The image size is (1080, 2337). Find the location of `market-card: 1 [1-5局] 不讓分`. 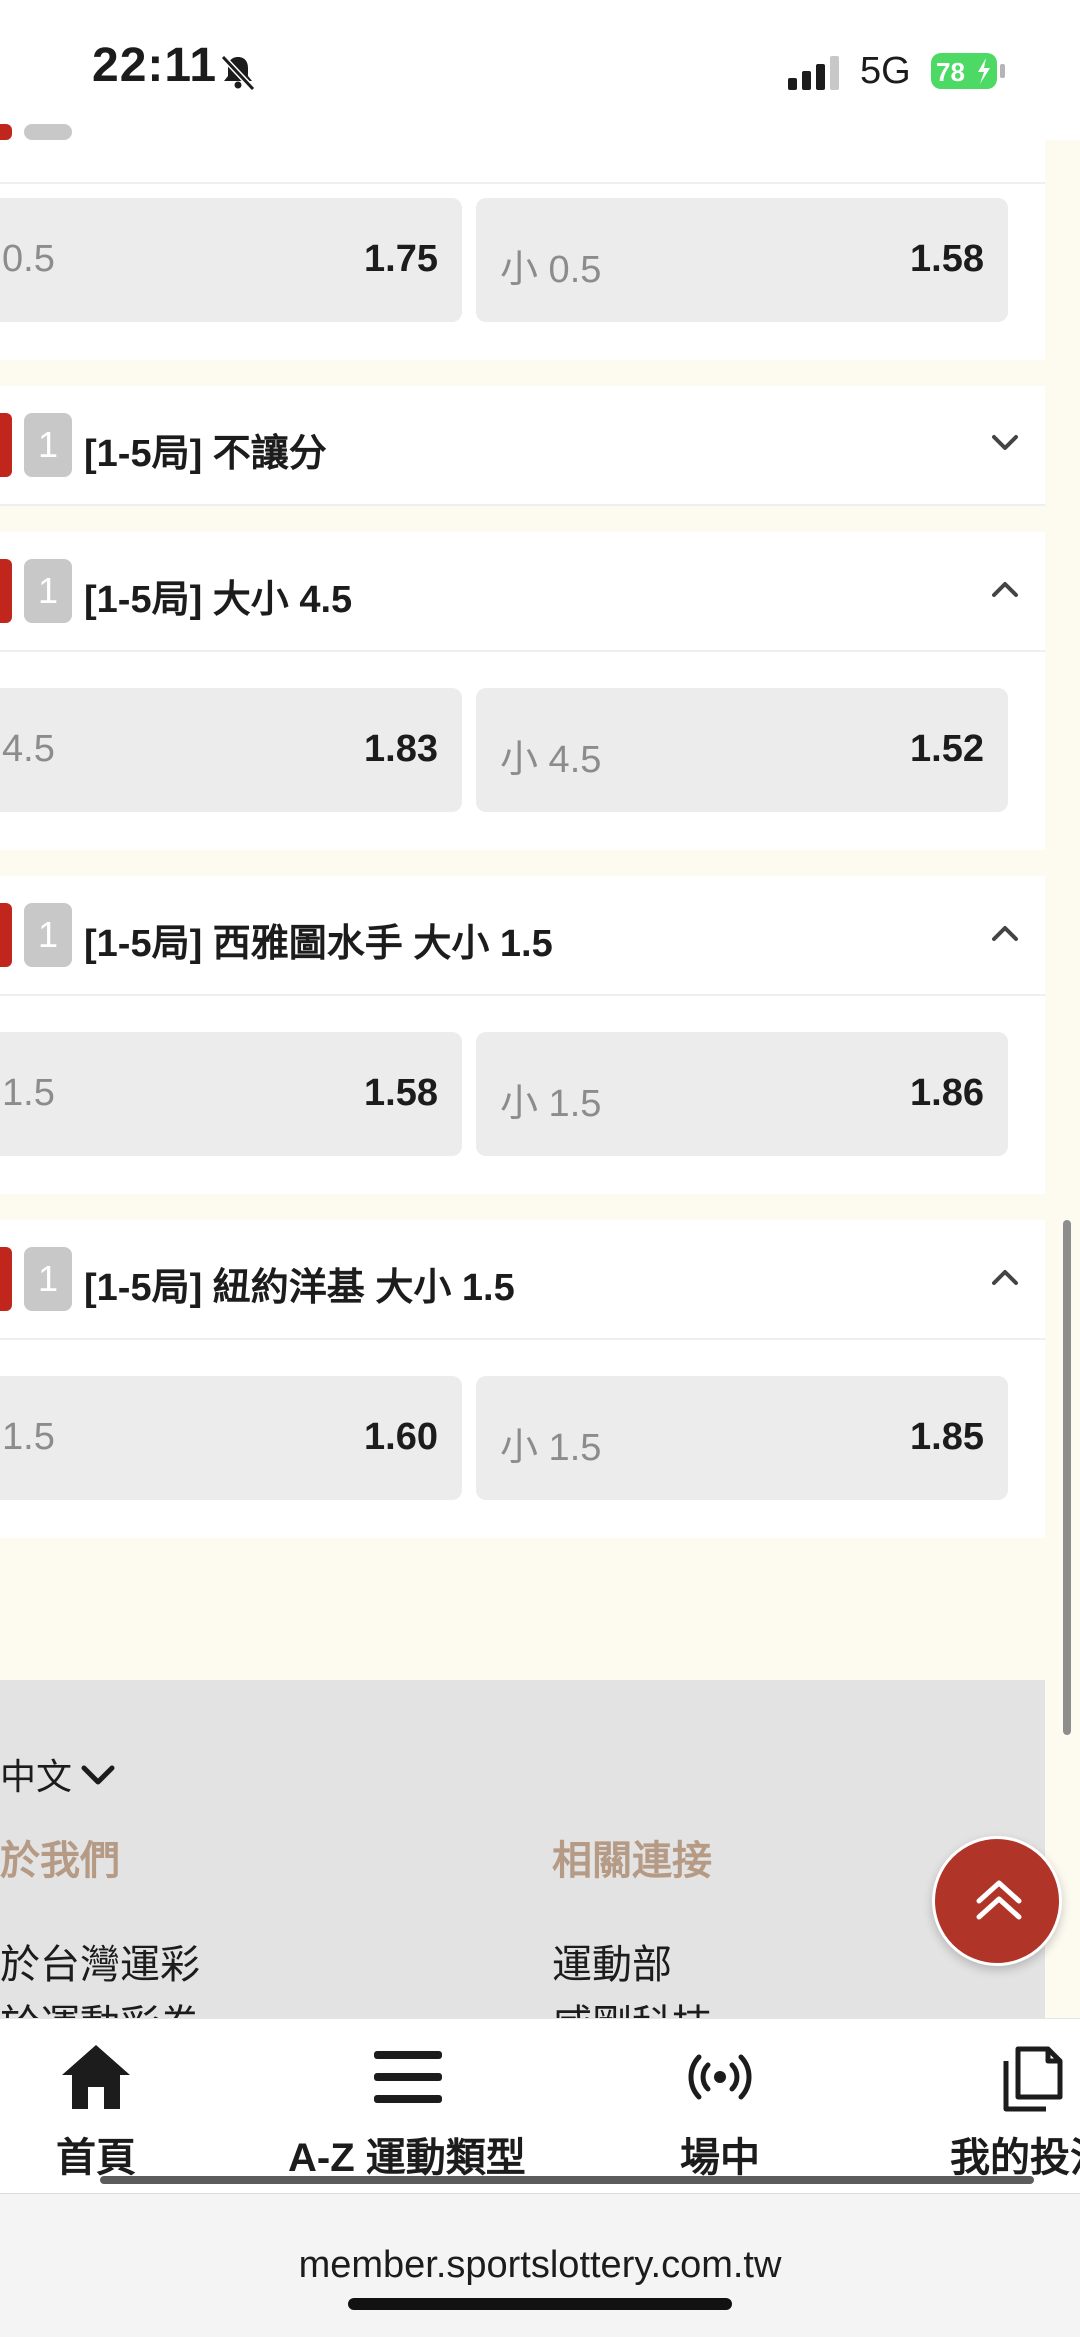

market-card: 1 [1-5局] 不讓分 is located at coordinates (522, 446).